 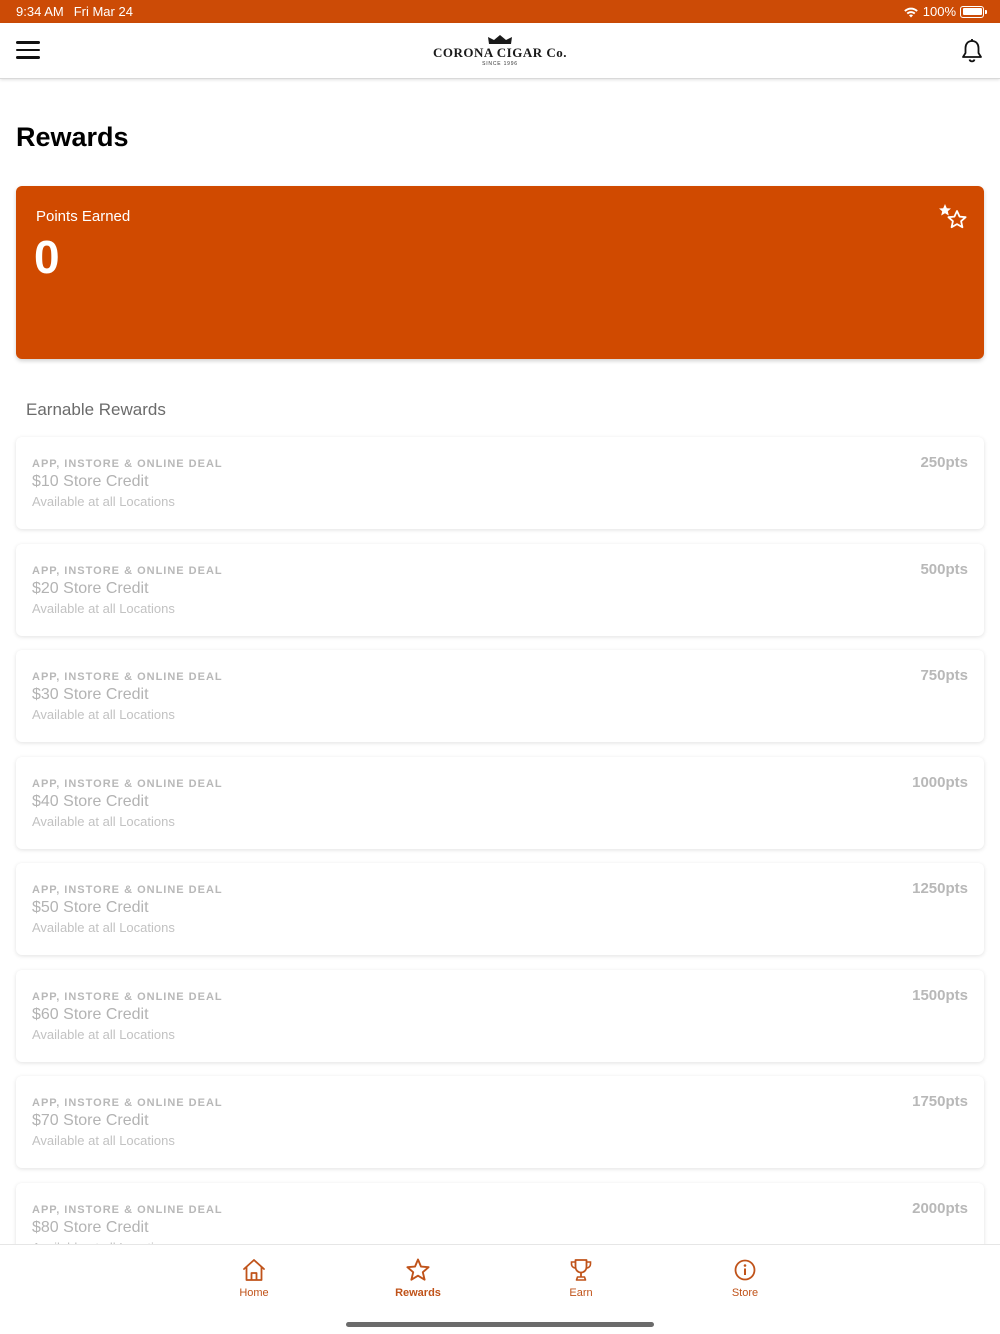 What do you see at coordinates (90, 1120) in the screenshot?
I see `reward-name: $70 Store Credit` at bounding box center [90, 1120].